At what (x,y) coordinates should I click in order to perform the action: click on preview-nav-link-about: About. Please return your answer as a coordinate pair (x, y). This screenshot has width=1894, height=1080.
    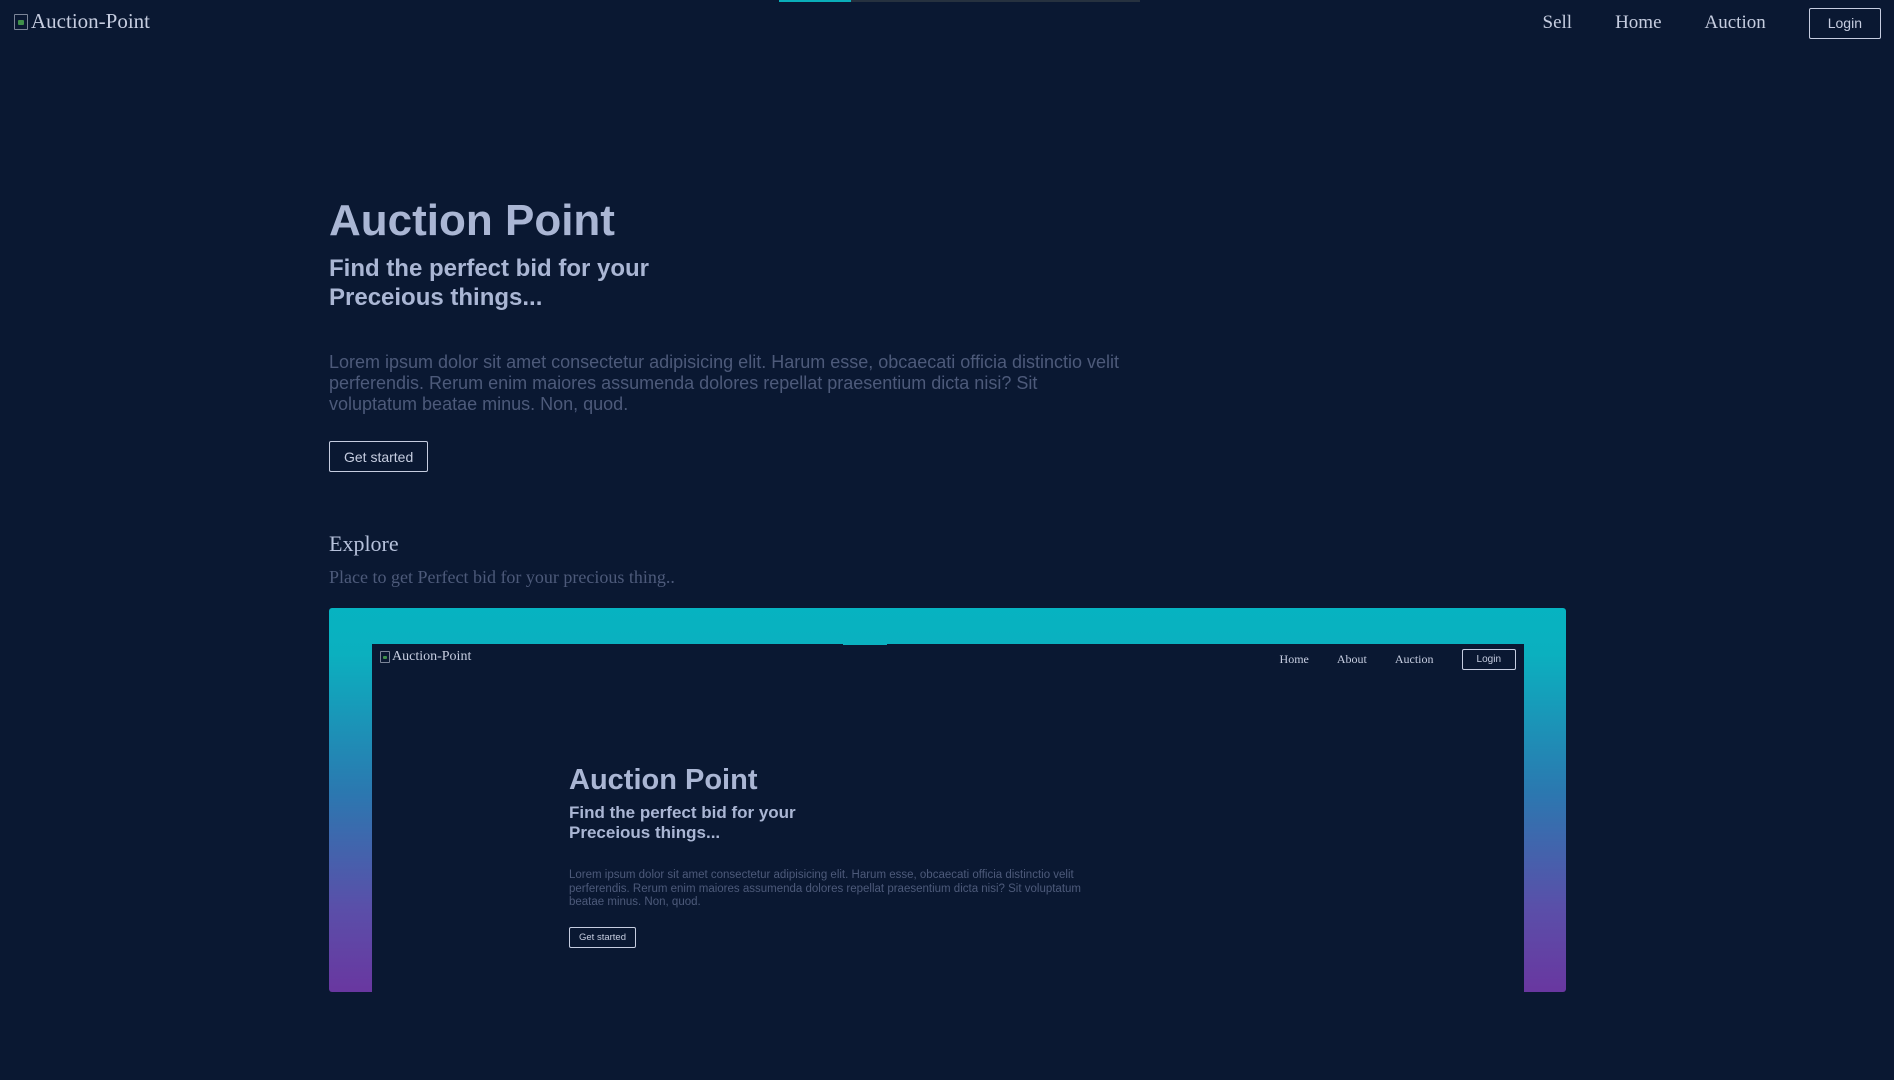
    Looking at the image, I should click on (1351, 658).